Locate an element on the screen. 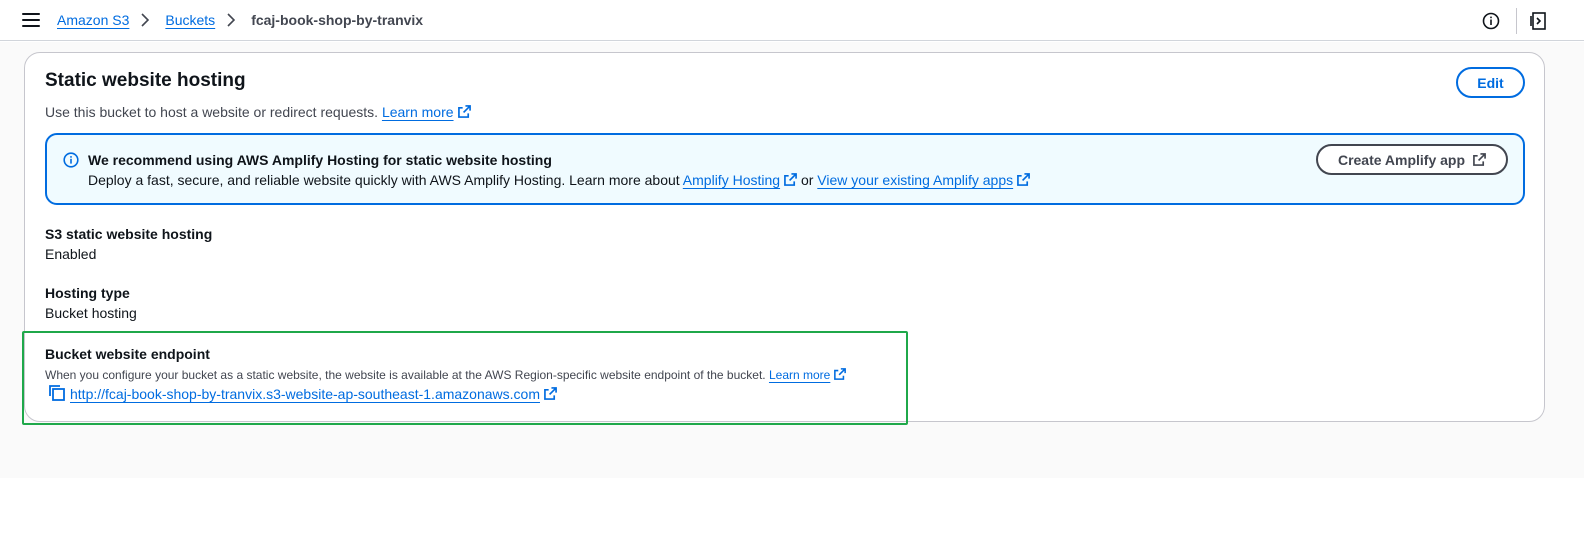  alert-or-text: or is located at coordinates (807, 180).